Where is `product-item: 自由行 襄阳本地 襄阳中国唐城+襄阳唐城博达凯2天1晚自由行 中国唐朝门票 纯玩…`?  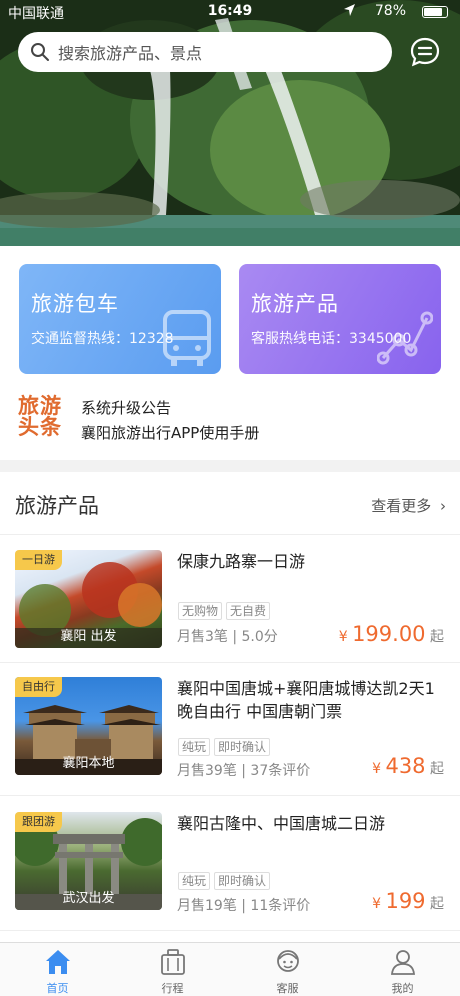 product-item: 自由行 襄阳本地 襄阳中国唐城+襄阳唐城博达凯2天1晚自由行 中国唐朝门票 纯玩… is located at coordinates (230, 742).